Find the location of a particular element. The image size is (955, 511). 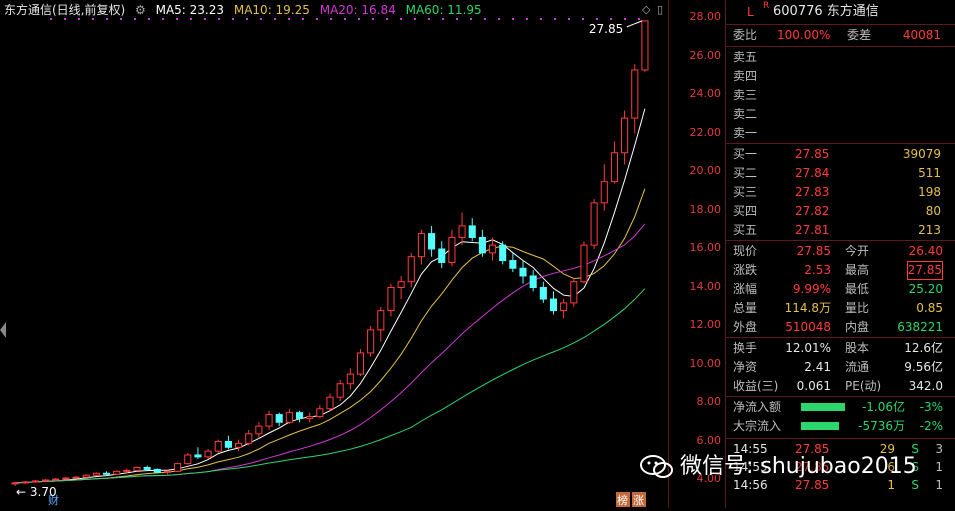

sell-row: 卖三 is located at coordinates (840, 95).